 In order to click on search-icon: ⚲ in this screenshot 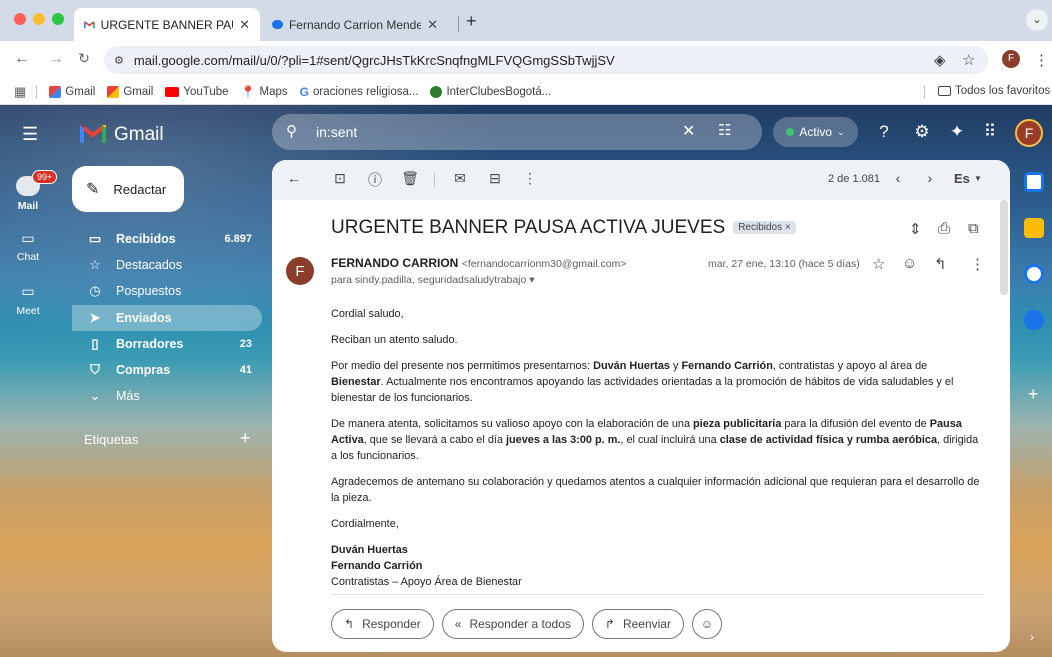, I will do `click(291, 131)`.